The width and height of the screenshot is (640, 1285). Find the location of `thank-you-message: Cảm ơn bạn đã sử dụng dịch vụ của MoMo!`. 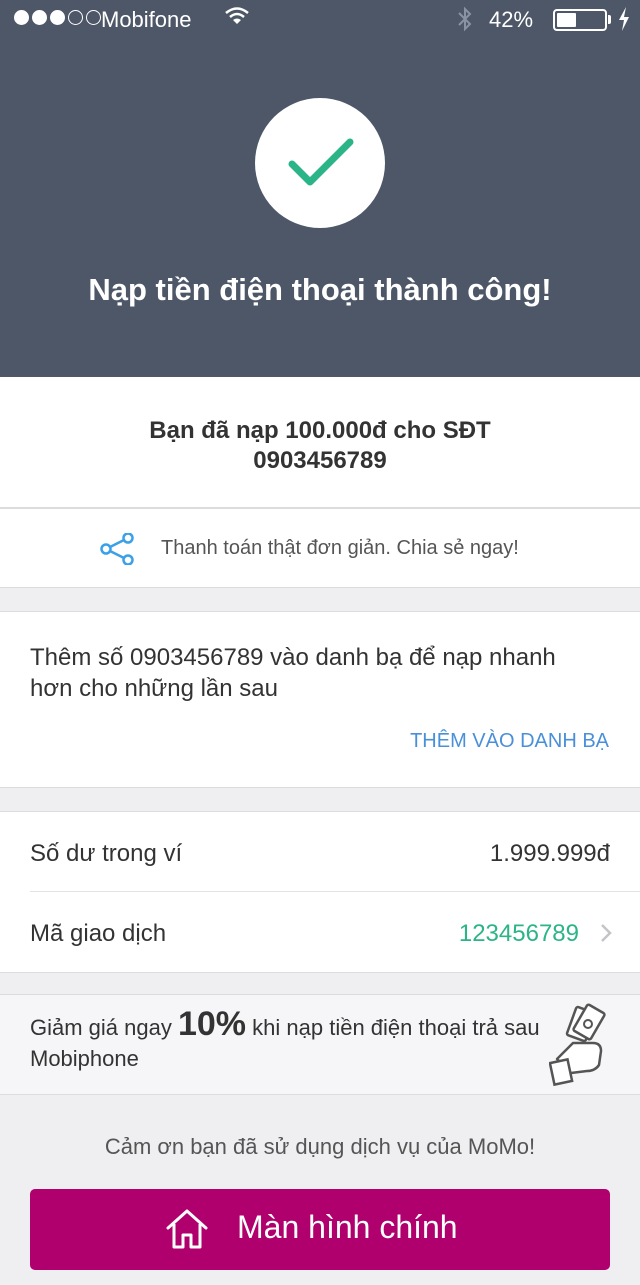

thank-you-message: Cảm ơn bạn đã sử dụng dịch vụ của MoMo! is located at coordinates (320, 1146).